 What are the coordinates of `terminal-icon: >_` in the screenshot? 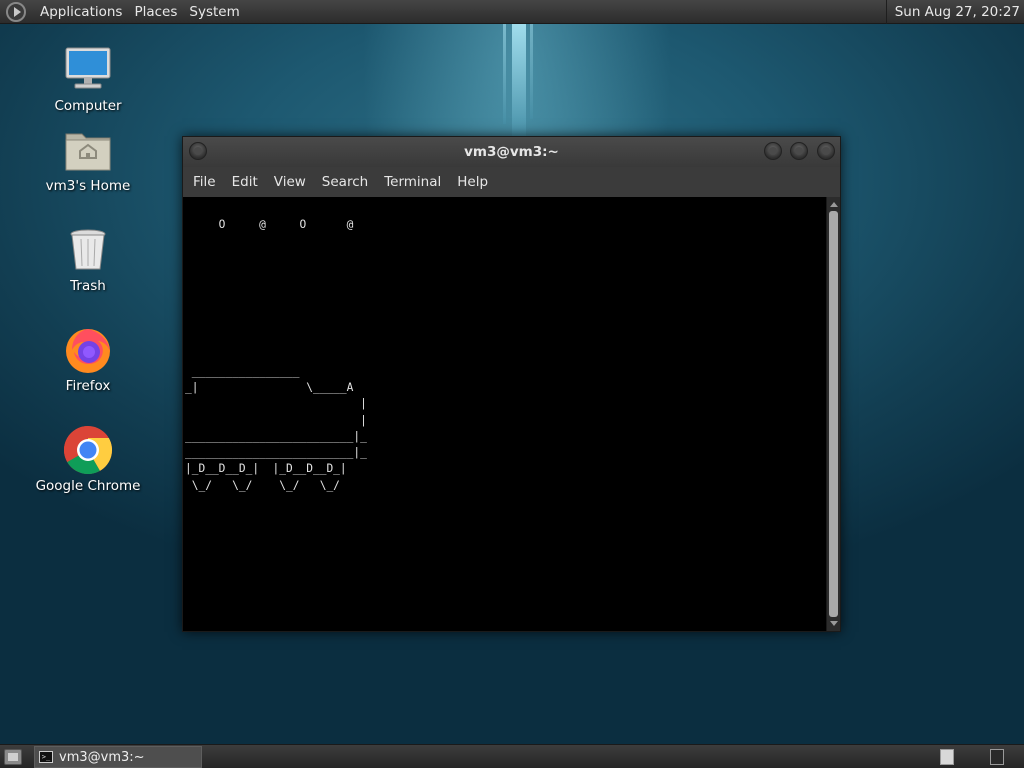 It's located at (46, 757).